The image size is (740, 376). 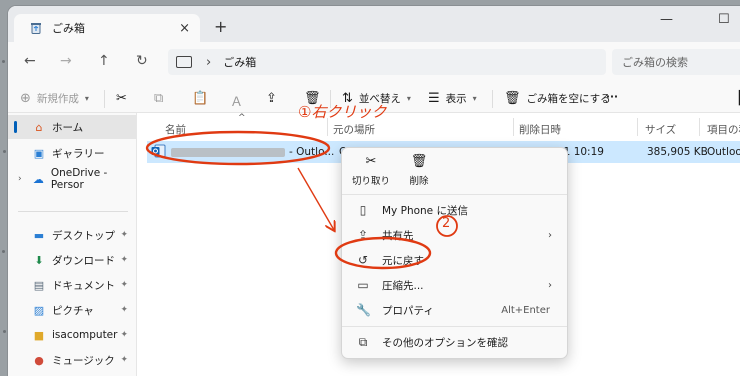 I want to click on annotation-circle-restore, so click(x=383, y=253).